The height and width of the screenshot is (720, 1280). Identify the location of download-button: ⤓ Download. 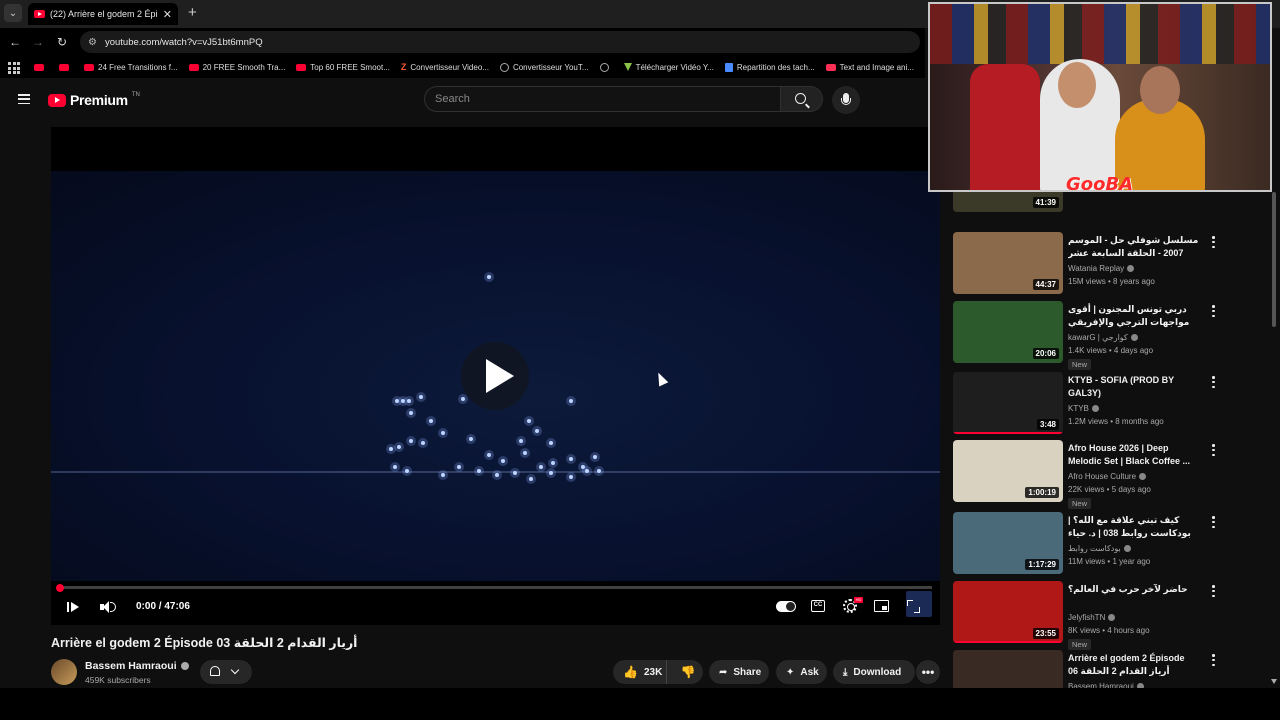
(874, 672).